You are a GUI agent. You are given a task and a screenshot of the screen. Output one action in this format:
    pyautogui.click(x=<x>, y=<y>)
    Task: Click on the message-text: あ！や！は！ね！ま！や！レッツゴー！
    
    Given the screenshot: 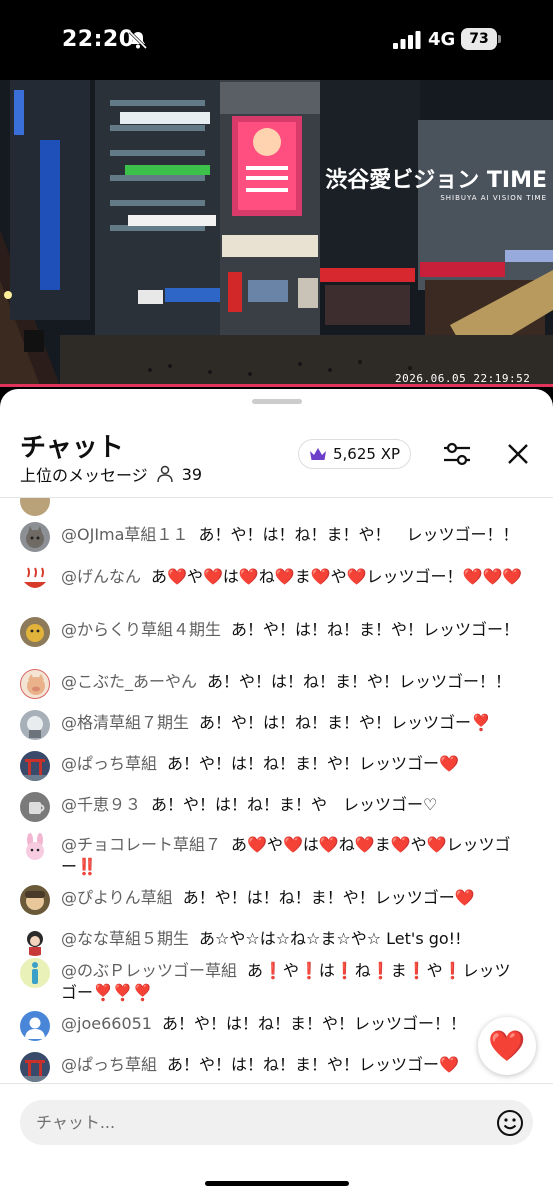 What is the action you would take?
    pyautogui.click(x=375, y=629)
    